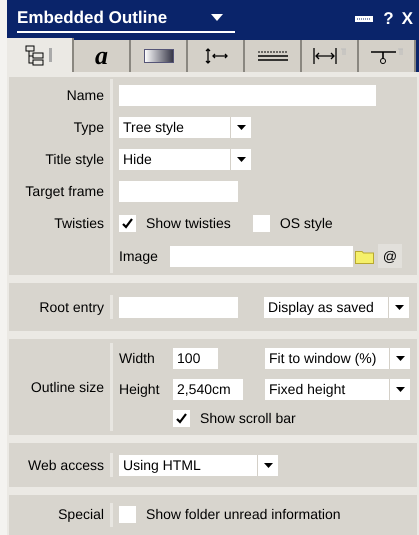  What do you see at coordinates (74, 159) in the screenshot?
I see `field-label: Title style` at bounding box center [74, 159].